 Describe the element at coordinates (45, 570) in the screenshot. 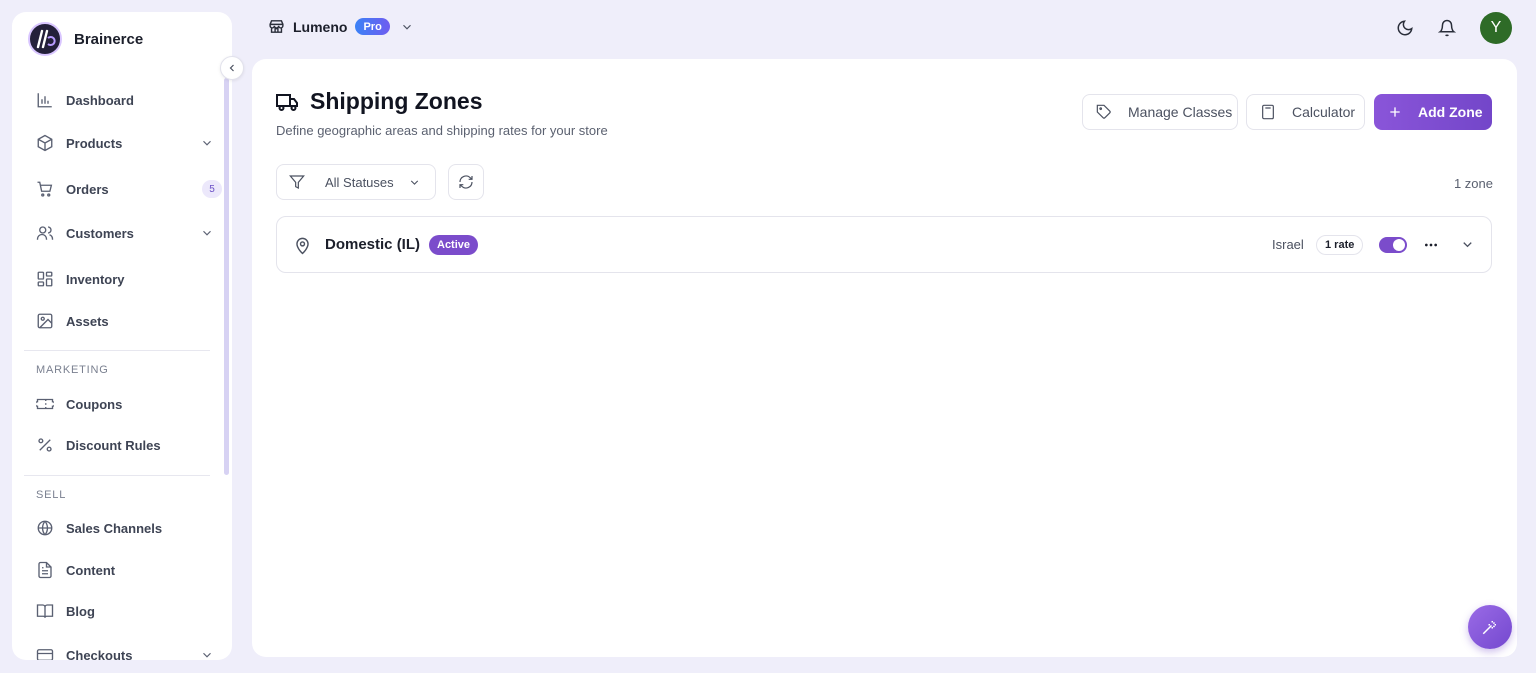

I see `file-text-icon` at that location.